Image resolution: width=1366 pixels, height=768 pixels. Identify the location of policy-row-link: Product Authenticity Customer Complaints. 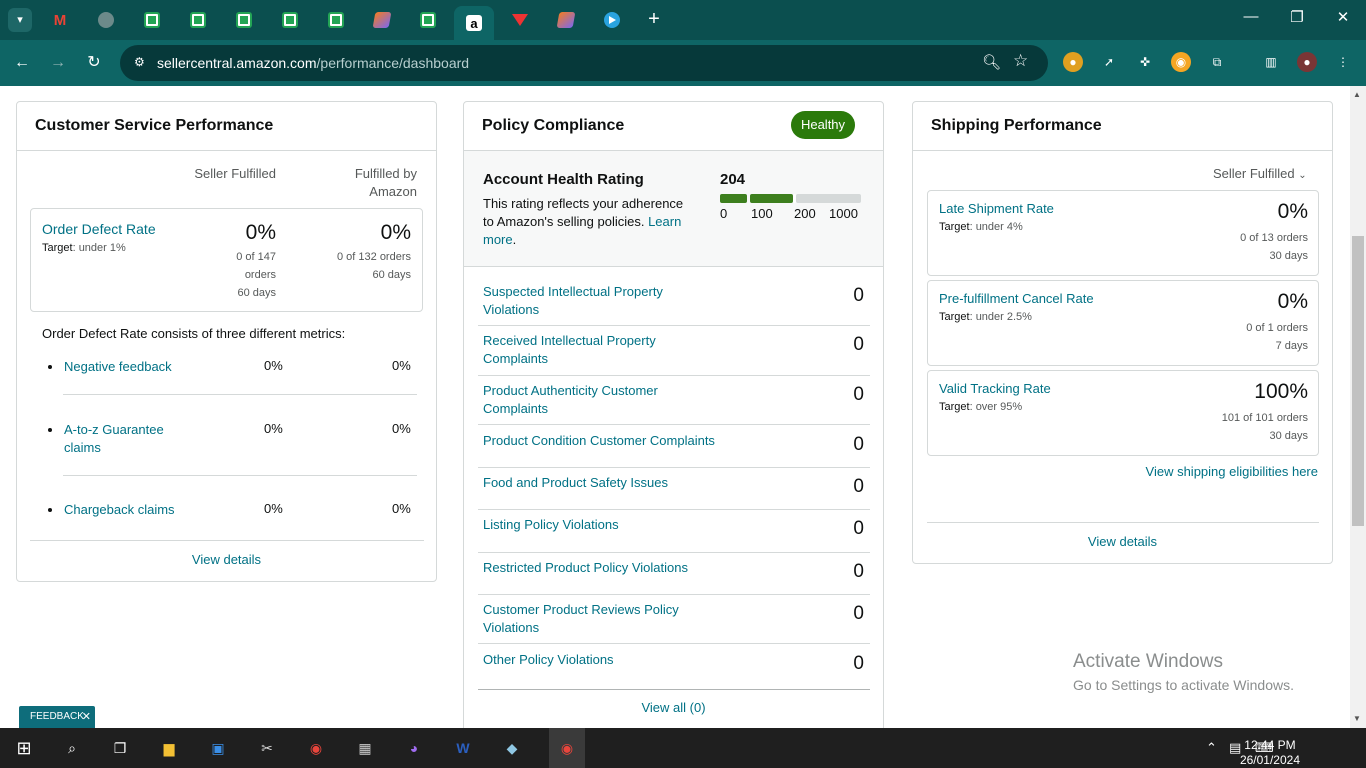
(593, 400).